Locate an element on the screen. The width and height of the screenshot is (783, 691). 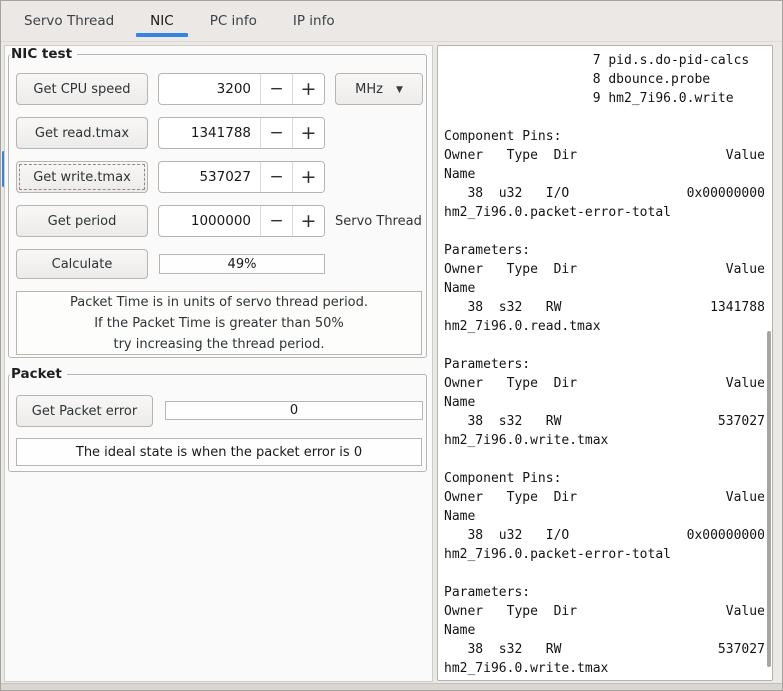
packet-frame-title: Packet is located at coordinates (38, 374).